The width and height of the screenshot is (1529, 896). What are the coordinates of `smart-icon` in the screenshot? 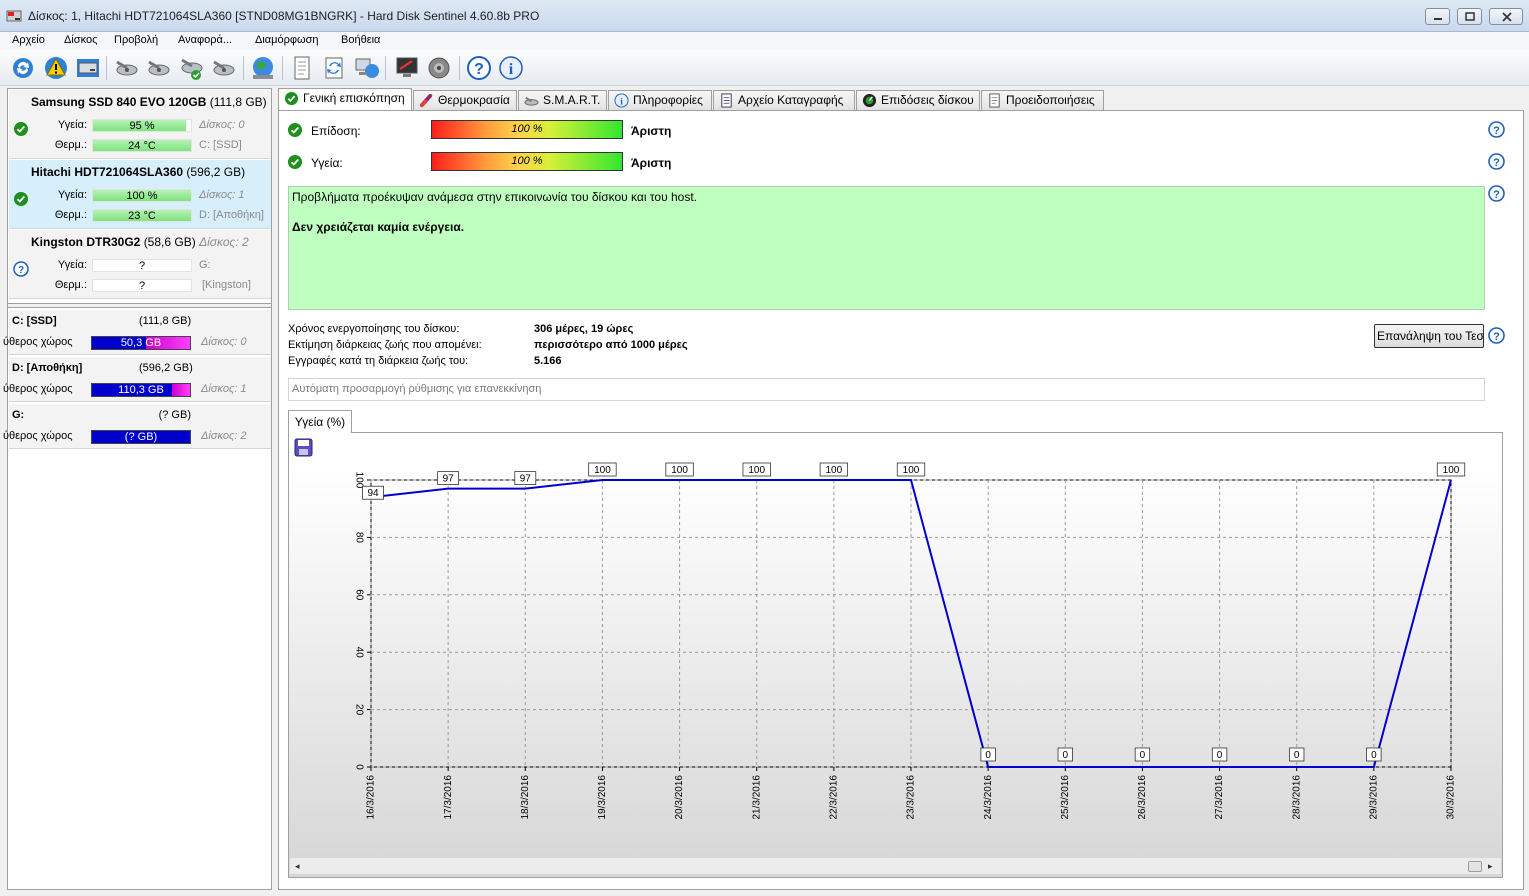 It's located at (531, 101).